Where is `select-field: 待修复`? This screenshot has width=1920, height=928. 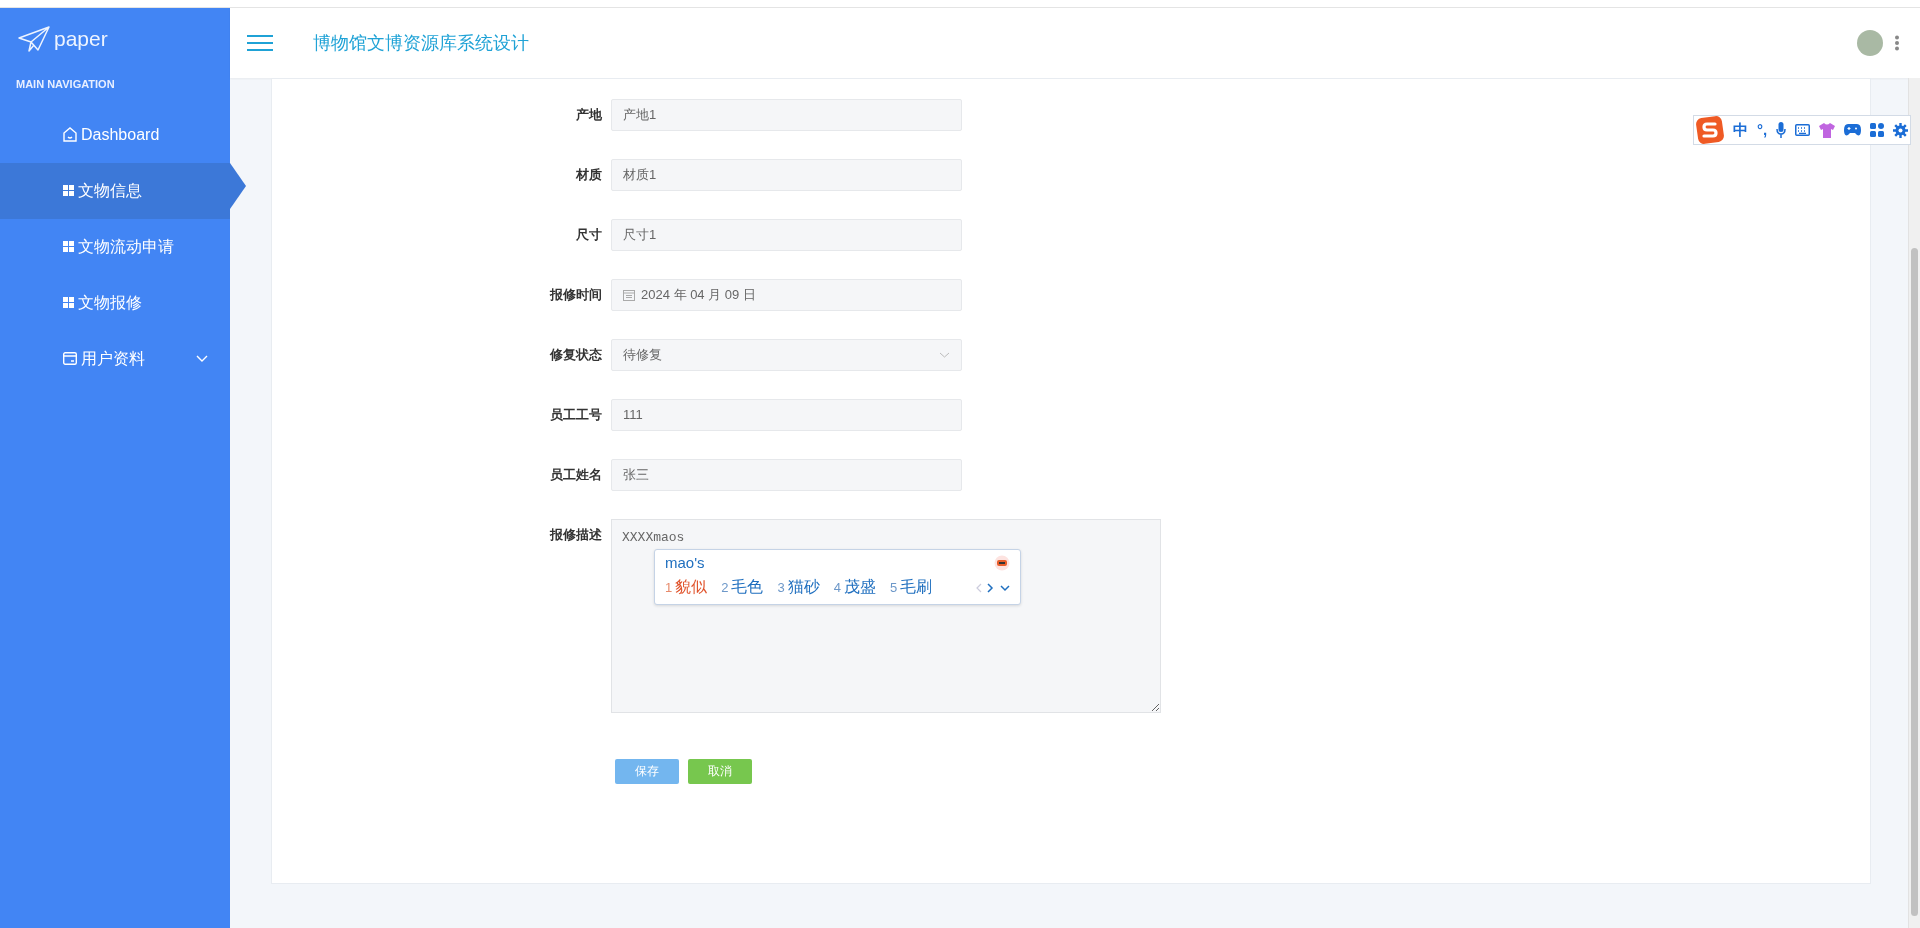
select-field: 待修复 is located at coordinates (786, 355).